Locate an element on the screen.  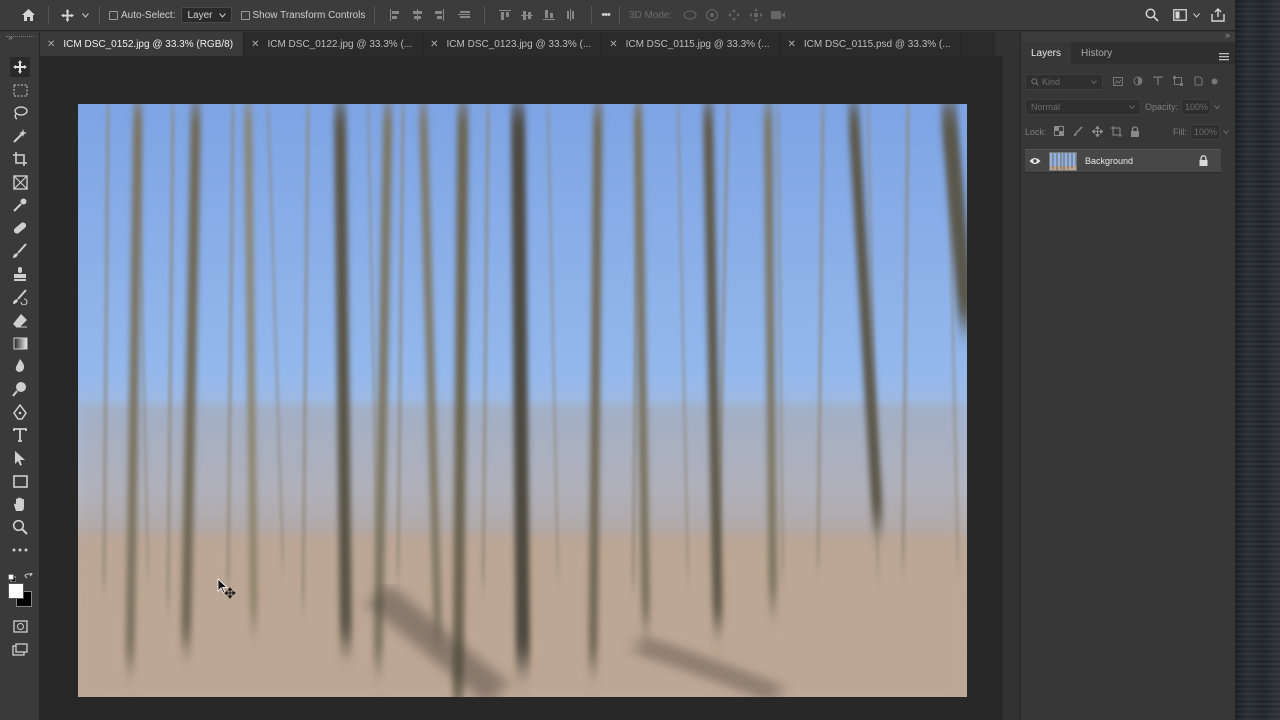
gradient-tool-button is located at coordinates (20, 343).